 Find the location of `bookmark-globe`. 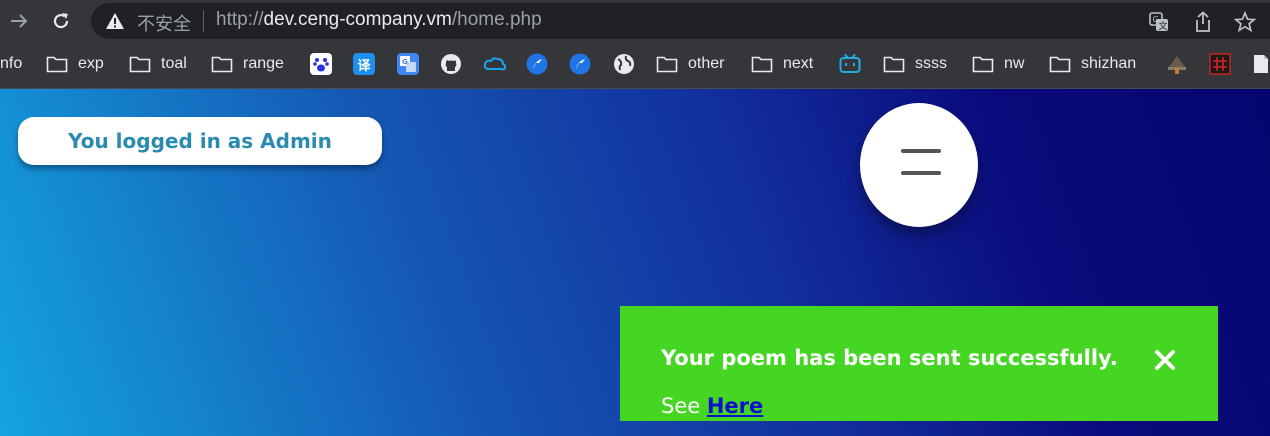

bookmark-globe is located at coordinates (624, 64).